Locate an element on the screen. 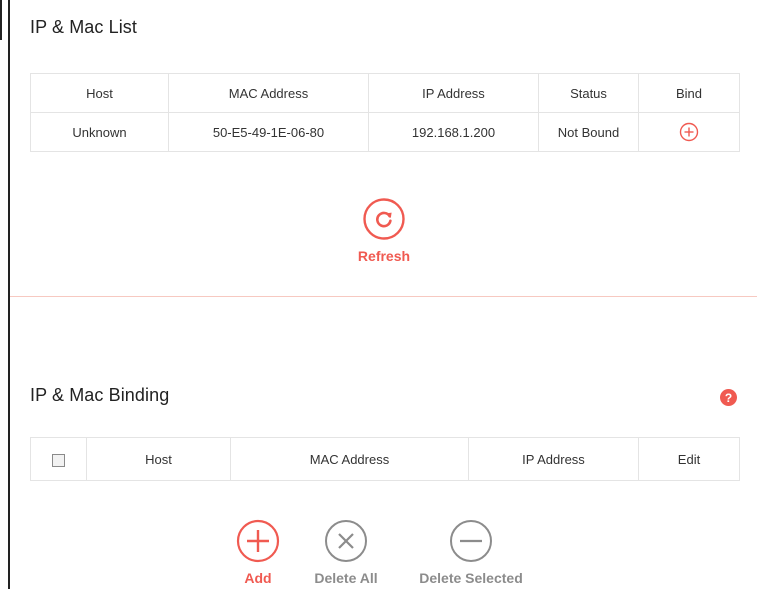  delete-selected-label: Delete Selected is located at coordinates (471, 578).